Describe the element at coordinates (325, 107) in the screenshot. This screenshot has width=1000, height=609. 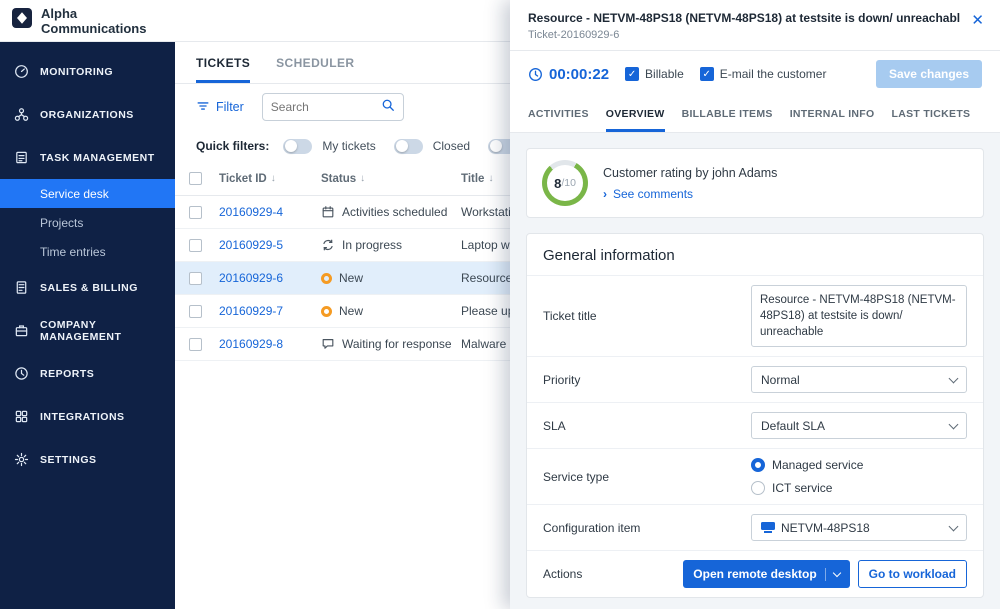
I see `search-input` at that location.